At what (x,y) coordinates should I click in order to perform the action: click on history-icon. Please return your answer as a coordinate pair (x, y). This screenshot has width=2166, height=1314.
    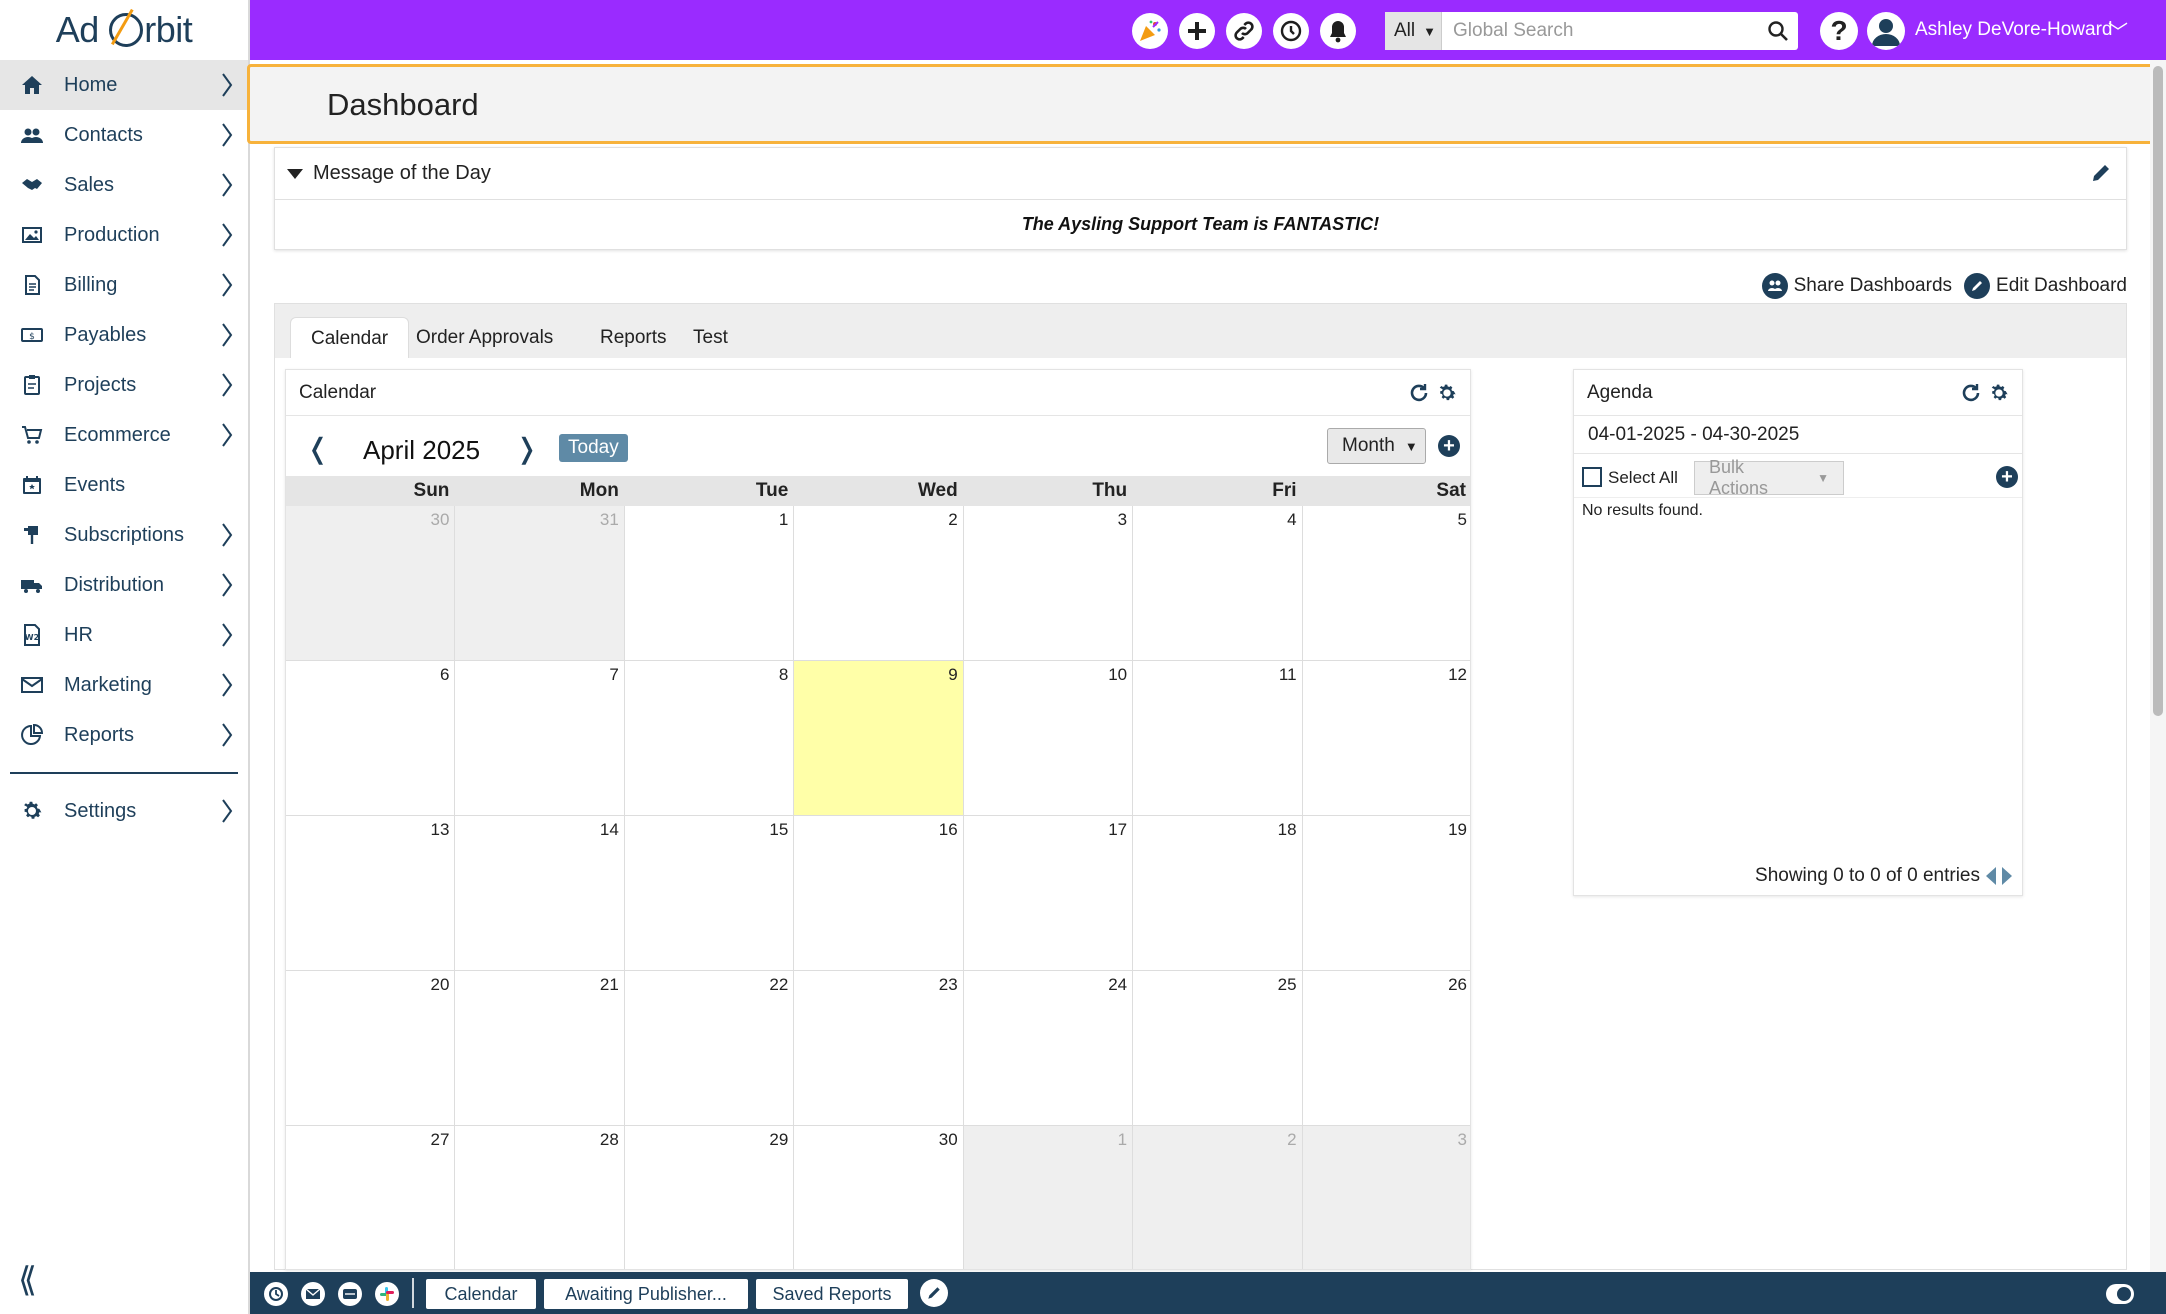
    Looking at the image, I should click on (1291, 31).